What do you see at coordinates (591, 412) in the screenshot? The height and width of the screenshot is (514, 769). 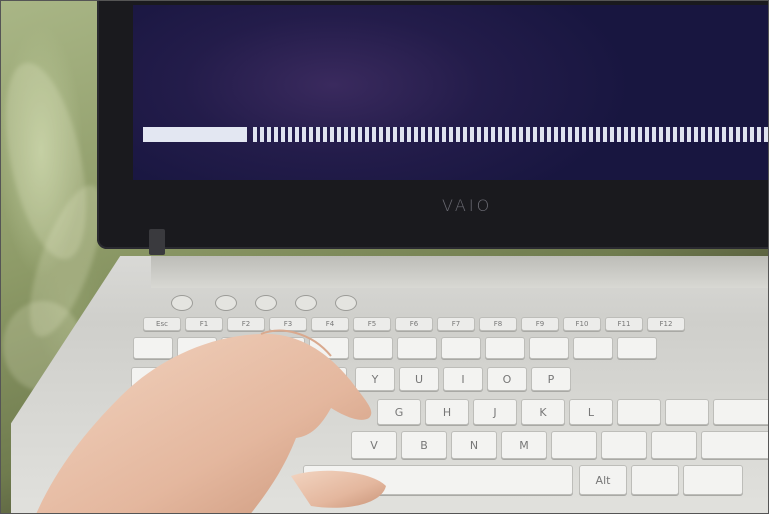 I see `key-l: L` at bounding box center [591, 412].